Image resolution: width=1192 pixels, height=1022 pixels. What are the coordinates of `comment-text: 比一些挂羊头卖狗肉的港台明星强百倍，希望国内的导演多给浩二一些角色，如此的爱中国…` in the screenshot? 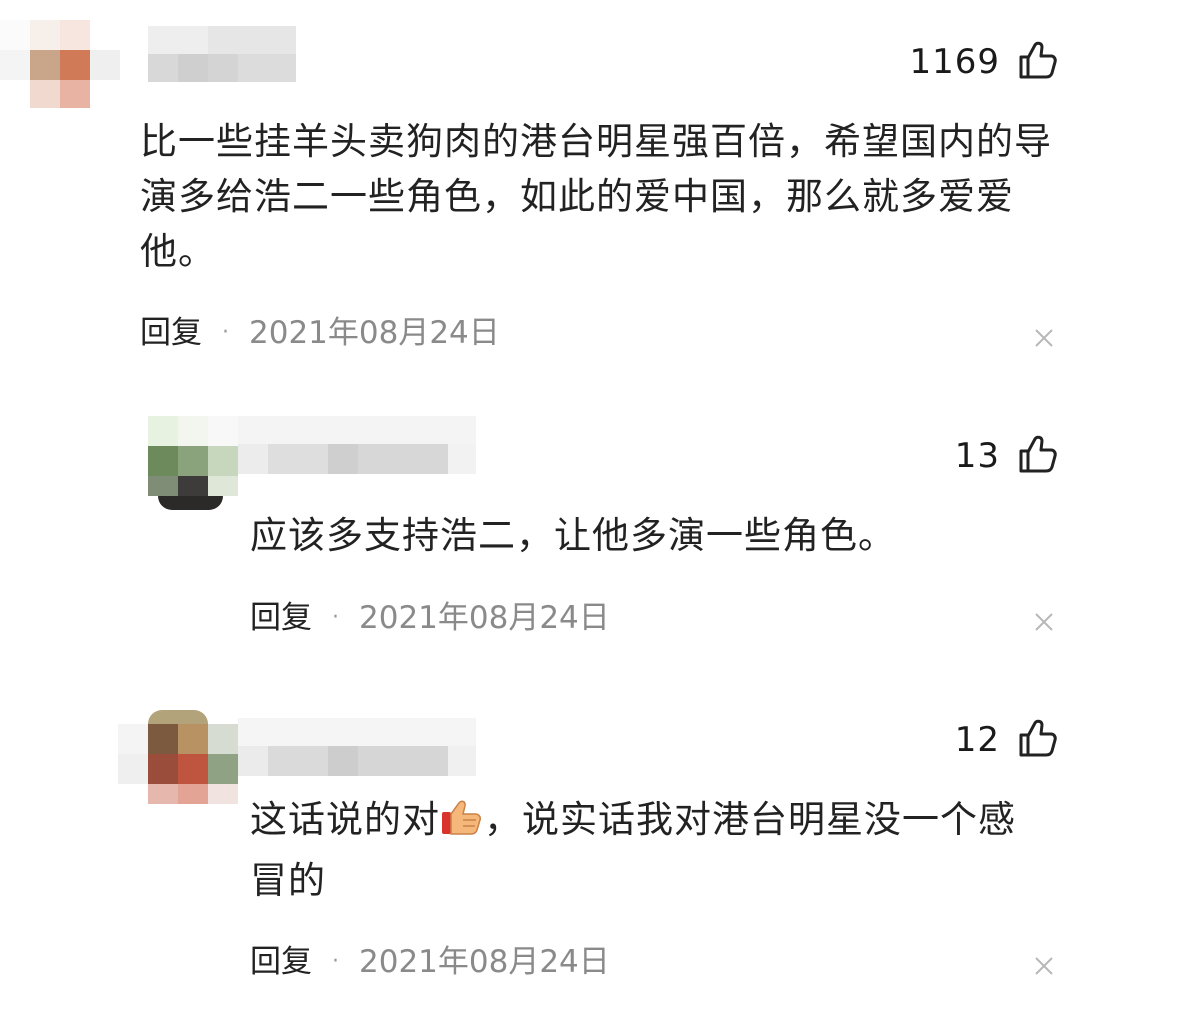 It's located at (596, 196).